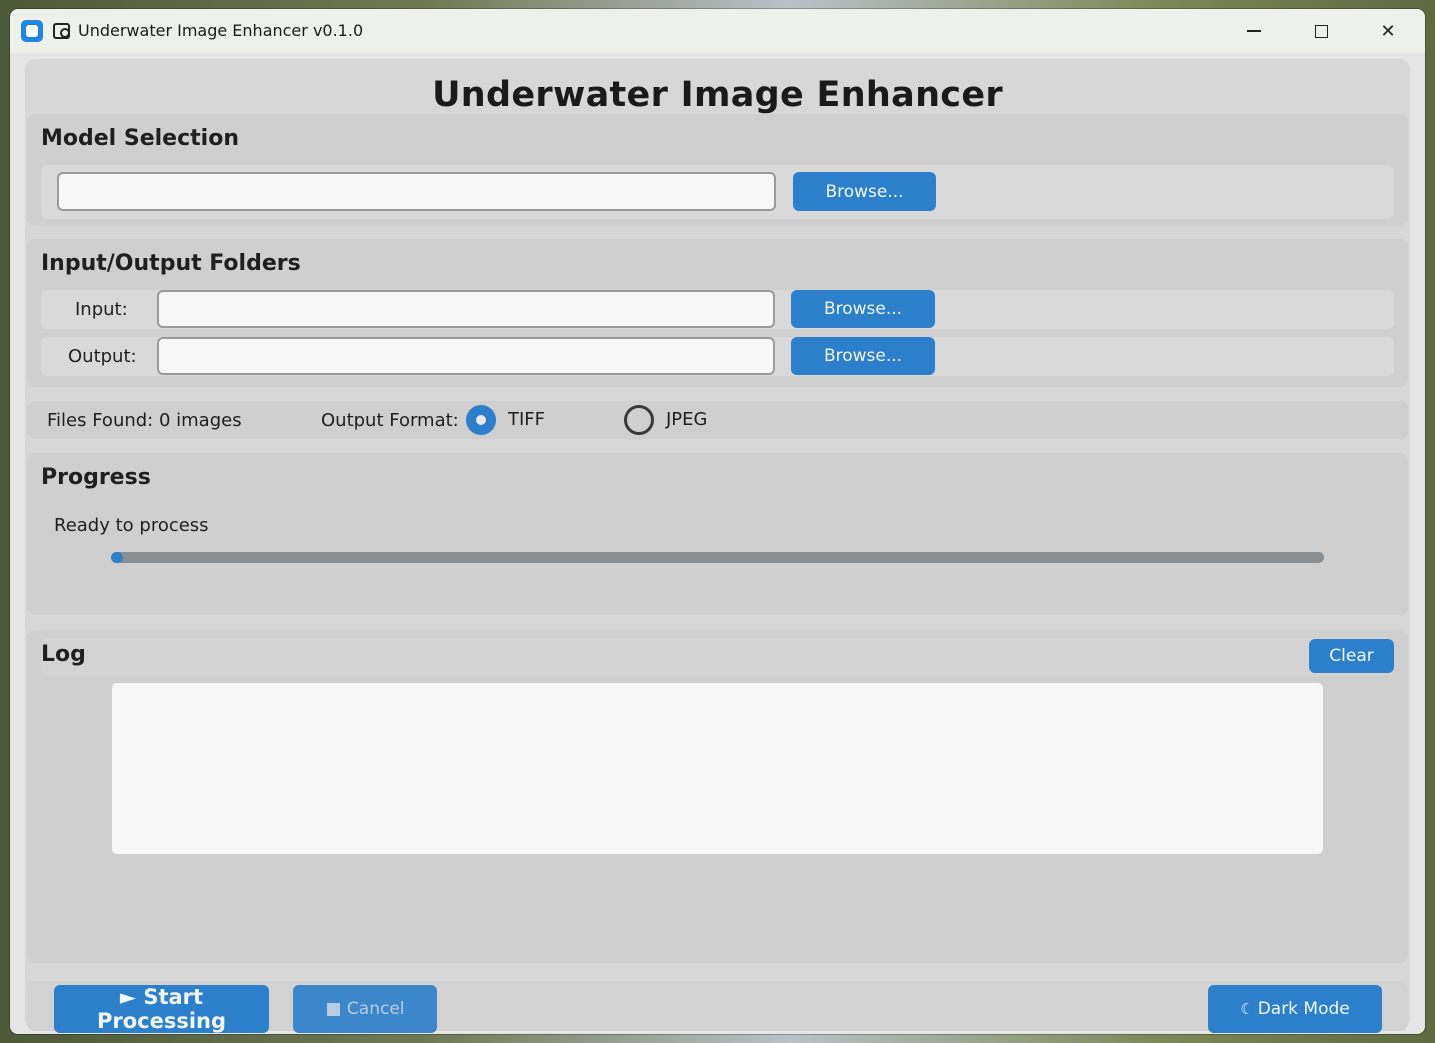 The width and height of the screenshot is (1435, 1043). What do you see at coordinates (96, 477) in the screenshot?
I see `progress-title: Progress` at bounding box center [96, 477].